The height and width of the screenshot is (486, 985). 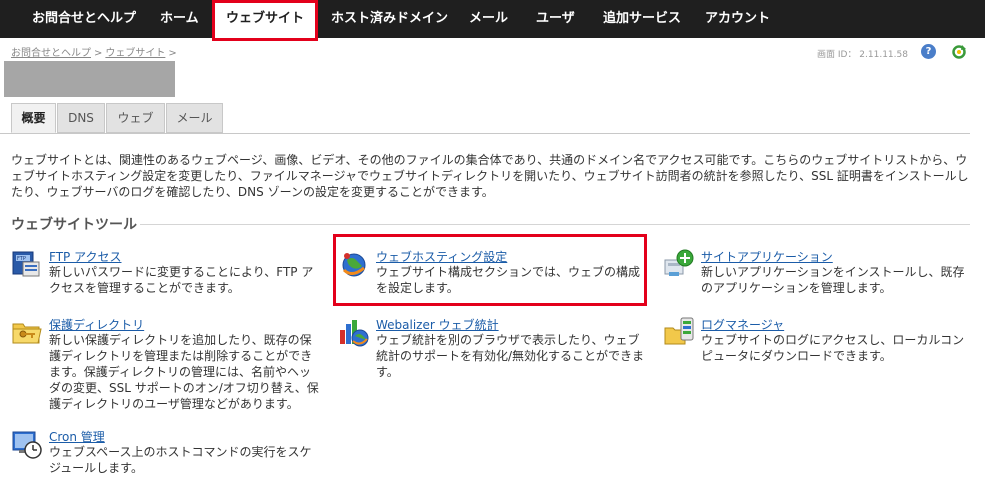 What do you see at coordinates (89, 79) in the screenshot?
I see `domain-title-placeholder` at bounding box center [89, 79].